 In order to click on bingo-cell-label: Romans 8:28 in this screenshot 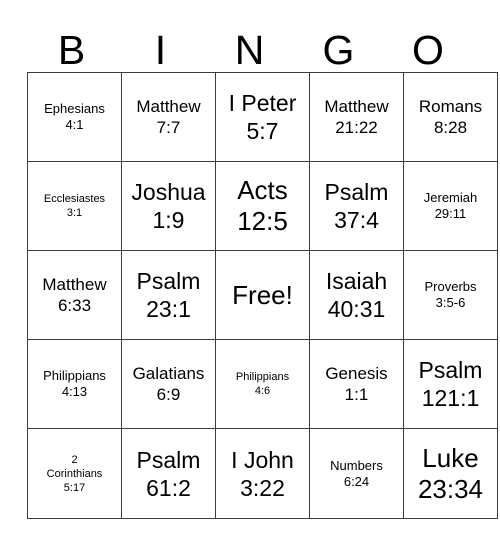, I will do `click(450, 117)`.